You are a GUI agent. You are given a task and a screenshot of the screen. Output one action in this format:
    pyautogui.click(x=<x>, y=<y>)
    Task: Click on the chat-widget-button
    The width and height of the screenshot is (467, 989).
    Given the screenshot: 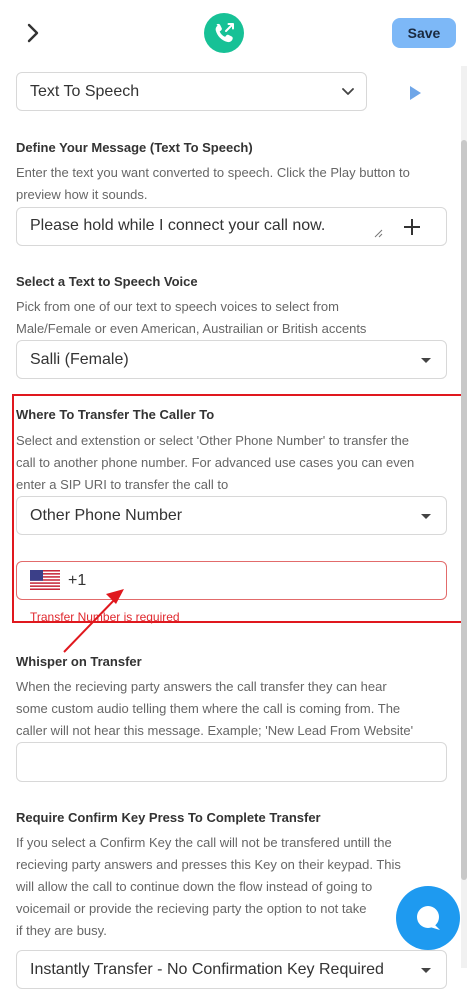 What is the action you would take?
    pyautogui.click(x=428, y=918)
    